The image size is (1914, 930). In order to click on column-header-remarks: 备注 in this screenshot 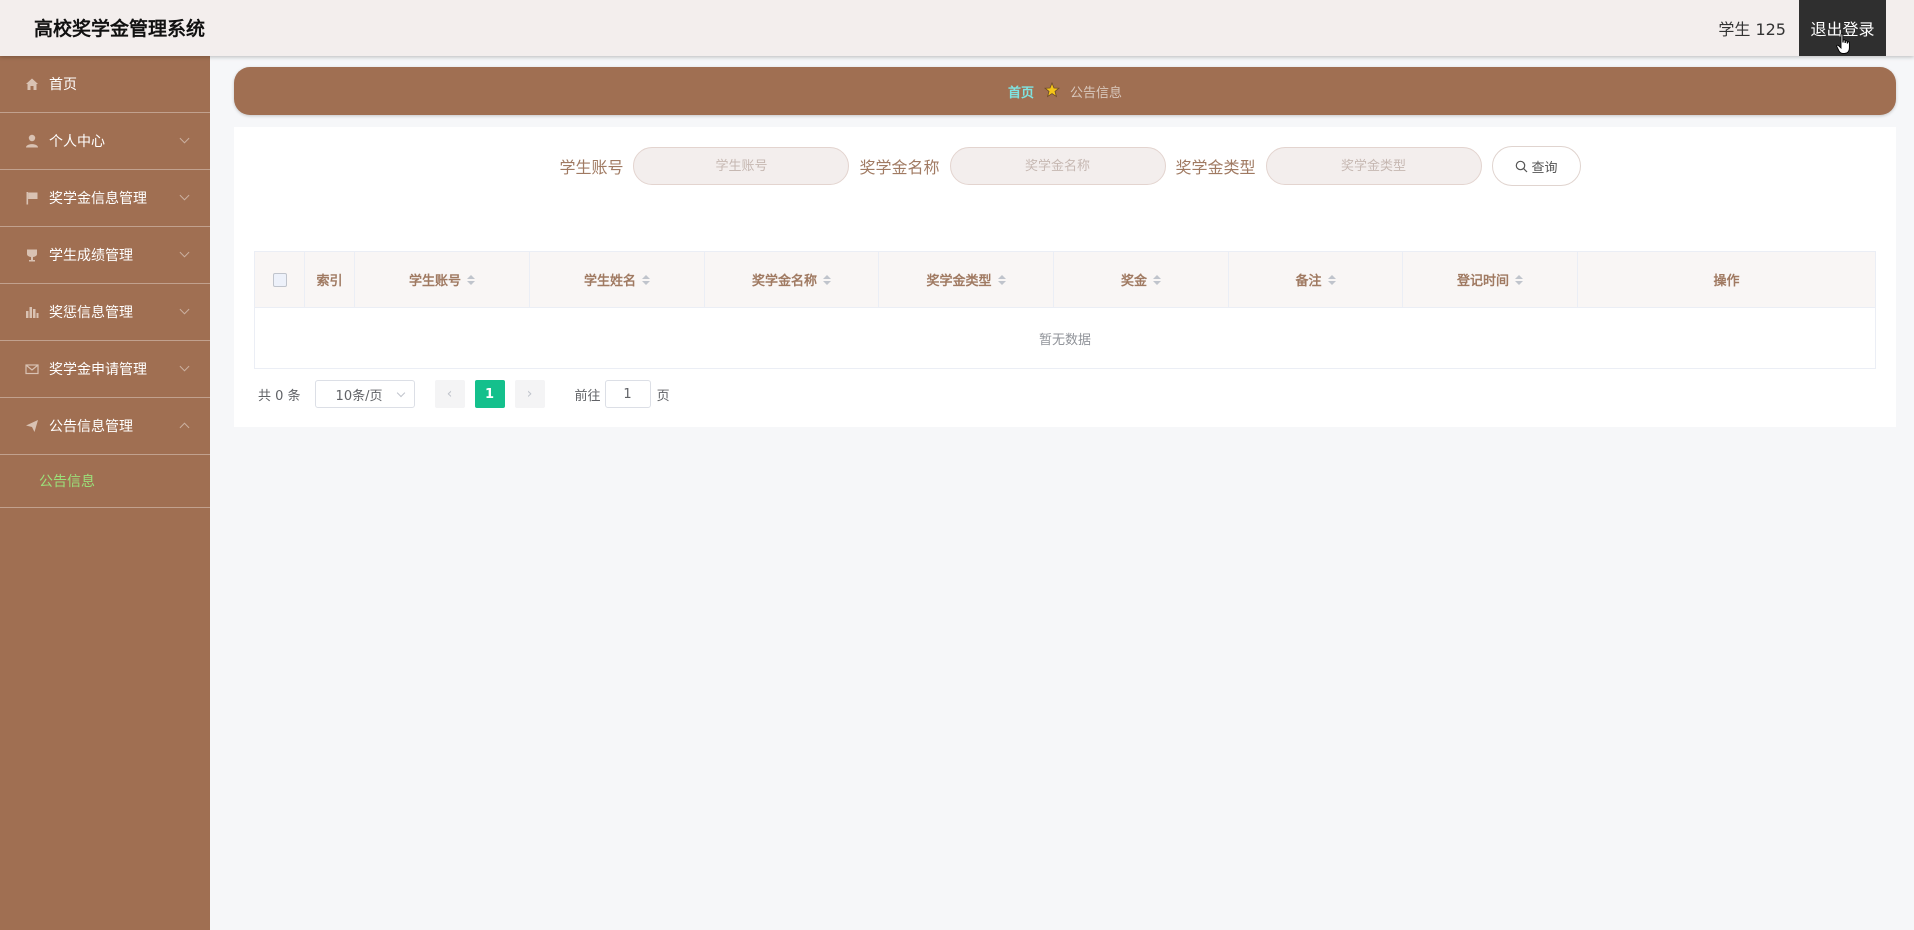, I will do `click(1316, 279)`.